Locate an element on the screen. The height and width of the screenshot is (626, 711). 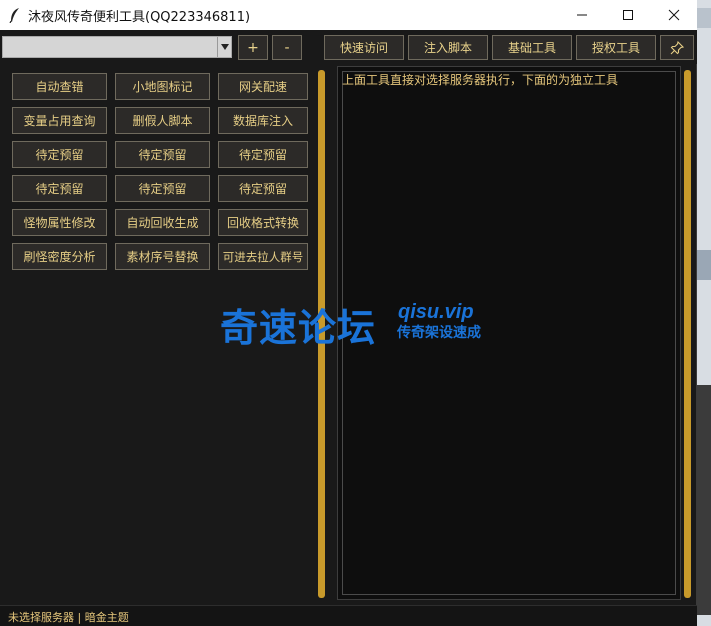
tool-reserved-1: 待定预留 is located at coordinates (59, 154).